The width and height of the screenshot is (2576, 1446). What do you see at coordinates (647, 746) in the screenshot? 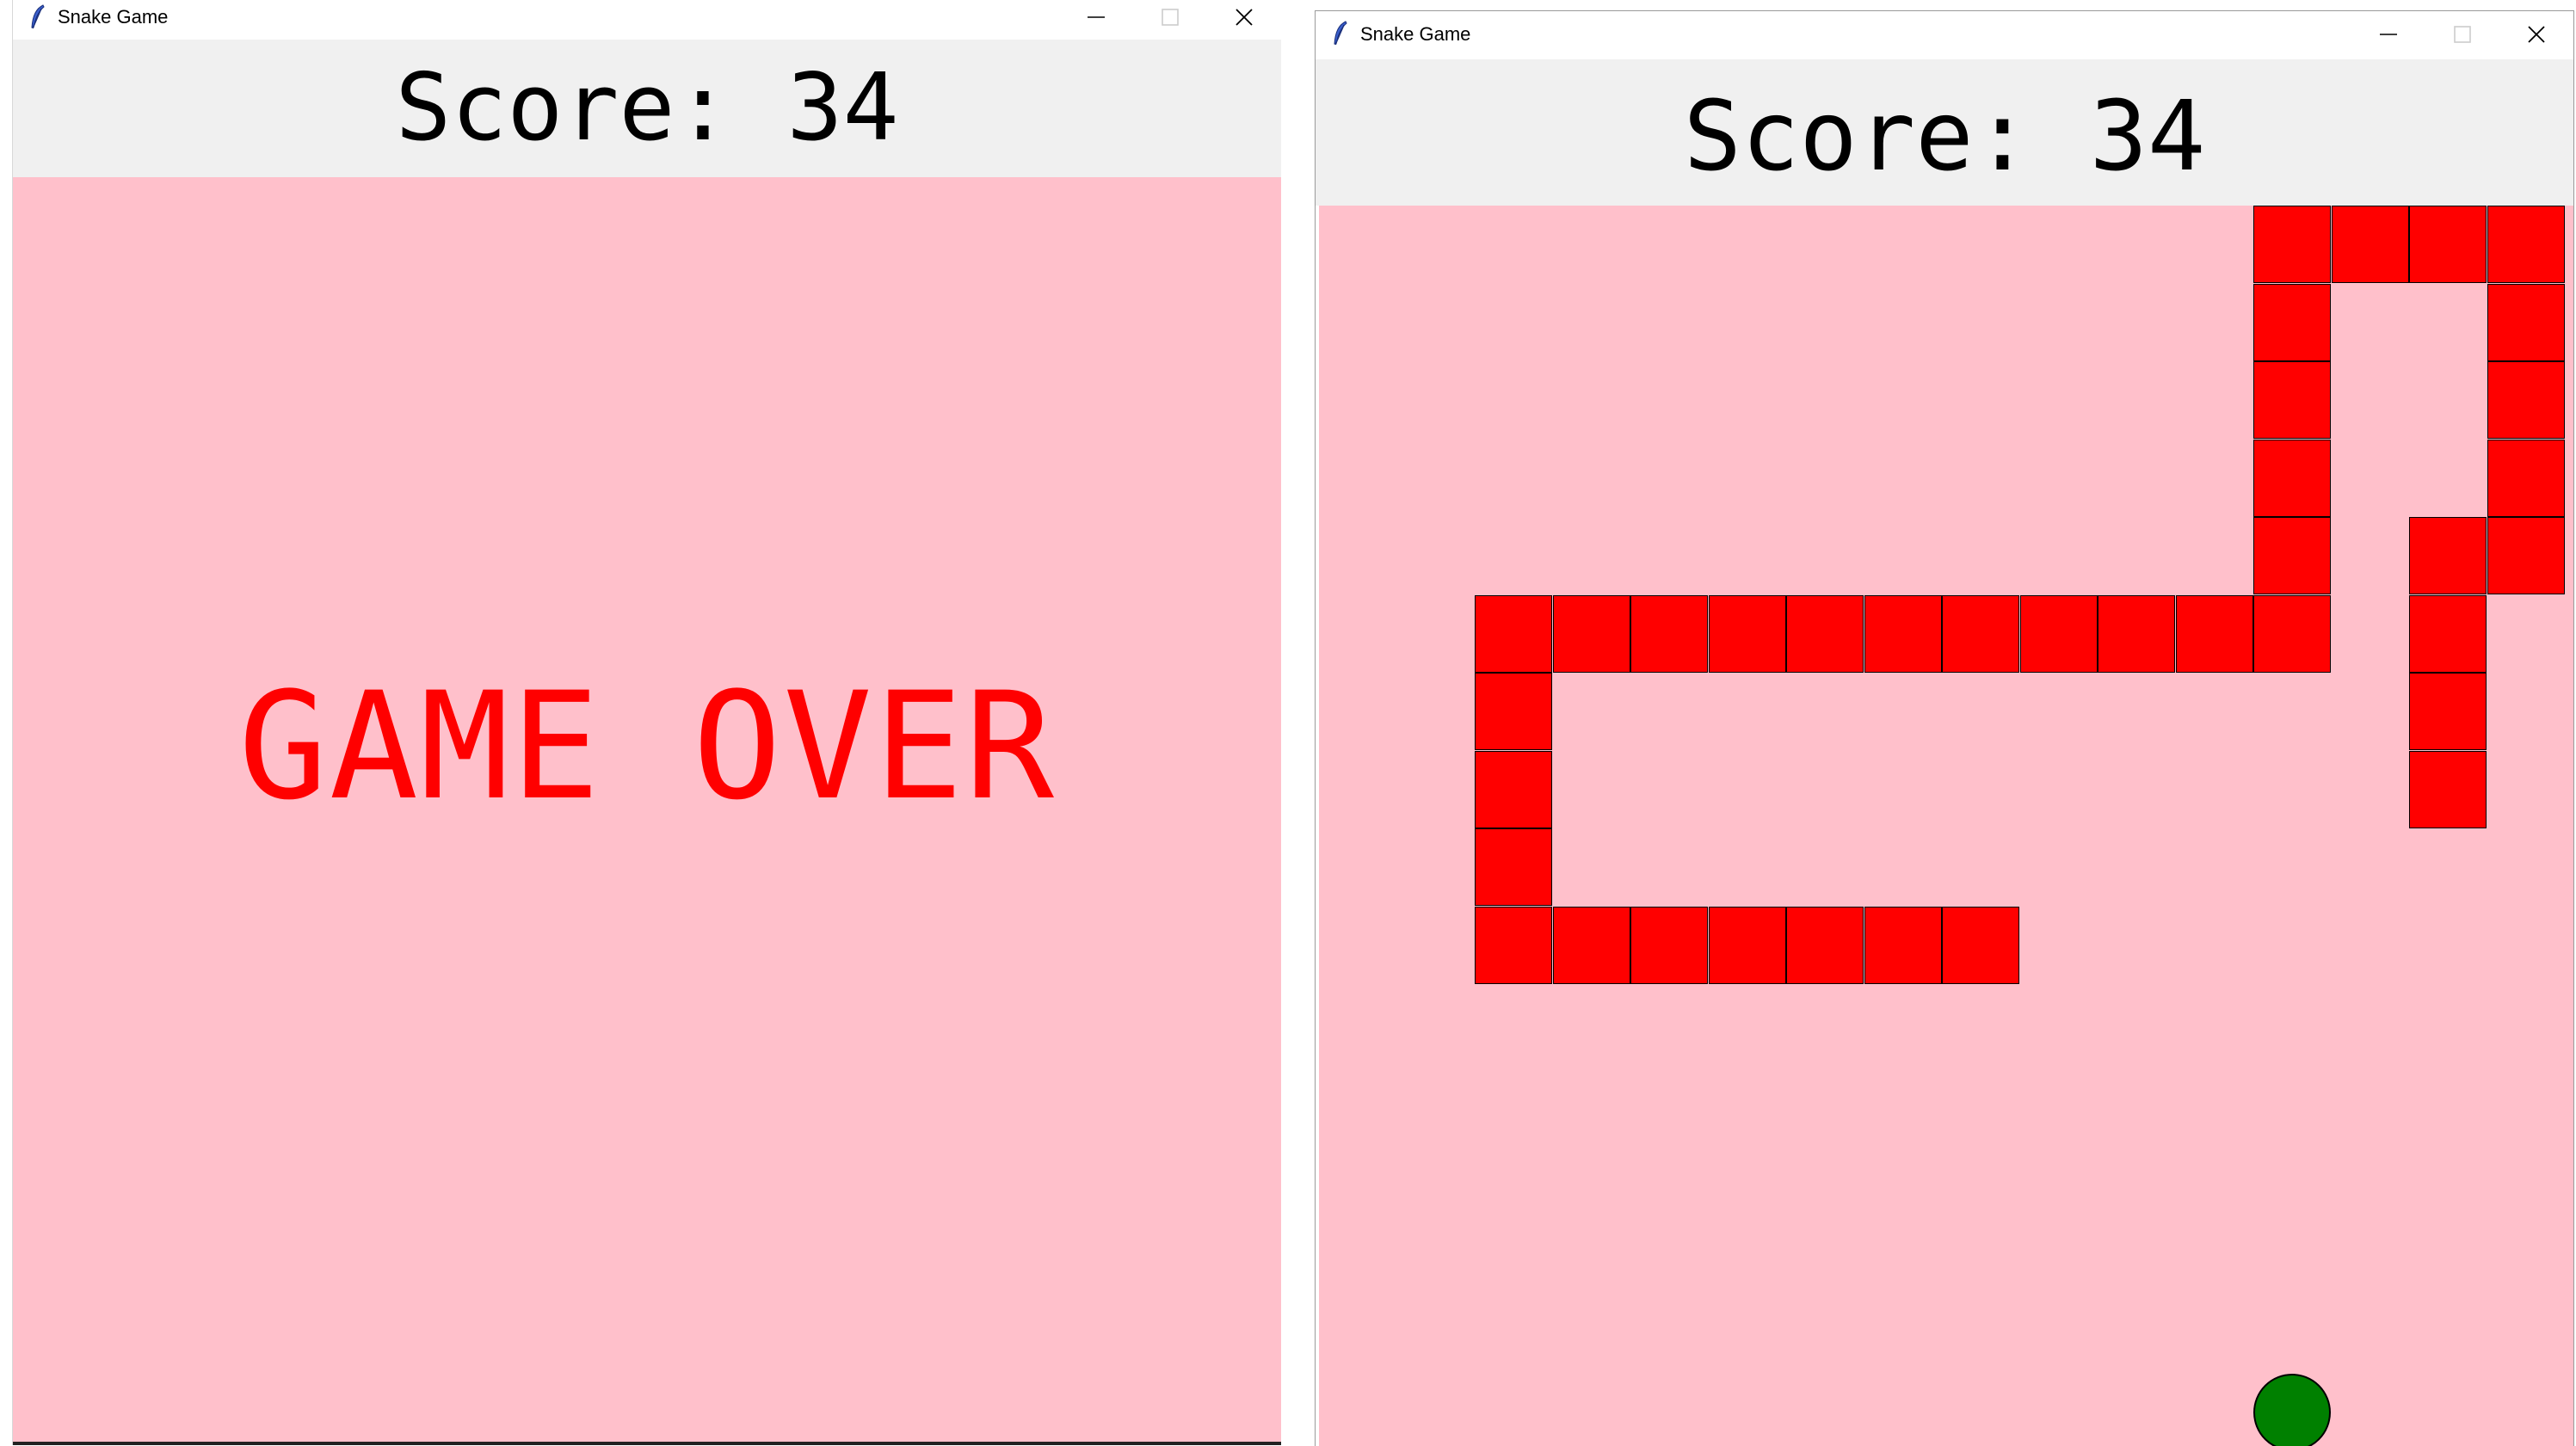
I see `game-over-text: GAME OVER` at bounding box center [647, 746].